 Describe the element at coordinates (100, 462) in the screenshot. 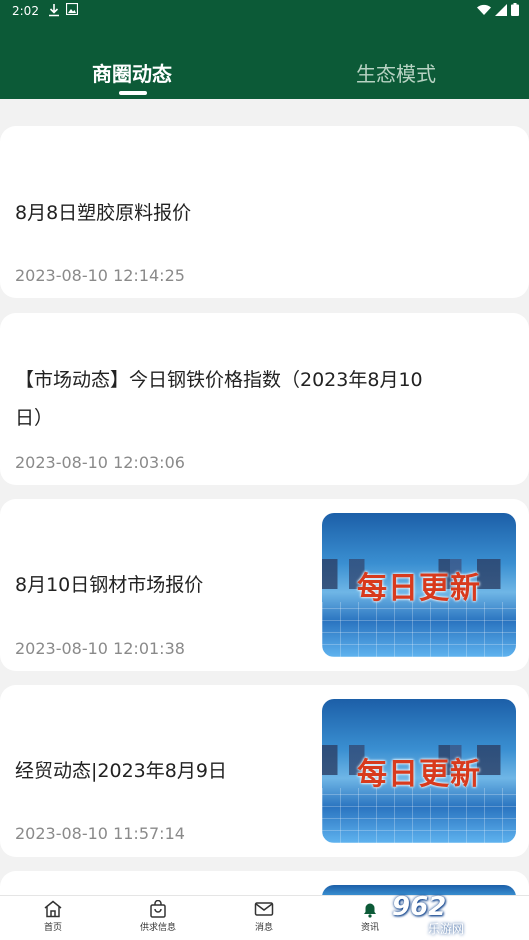

I see `news-time: 2023-08-10 12:03:06` at that location.